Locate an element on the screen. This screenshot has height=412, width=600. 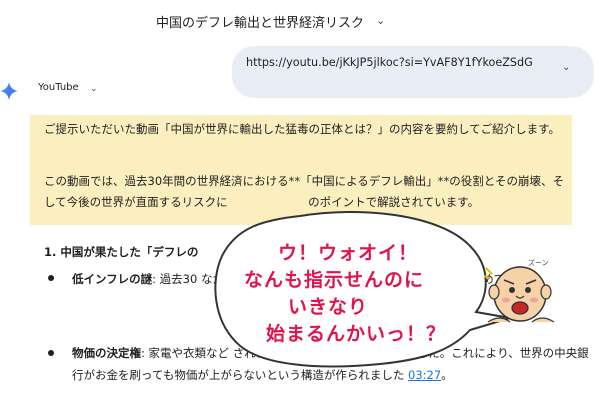
model-source-label: YouTube is located at coordinates (58, 87).